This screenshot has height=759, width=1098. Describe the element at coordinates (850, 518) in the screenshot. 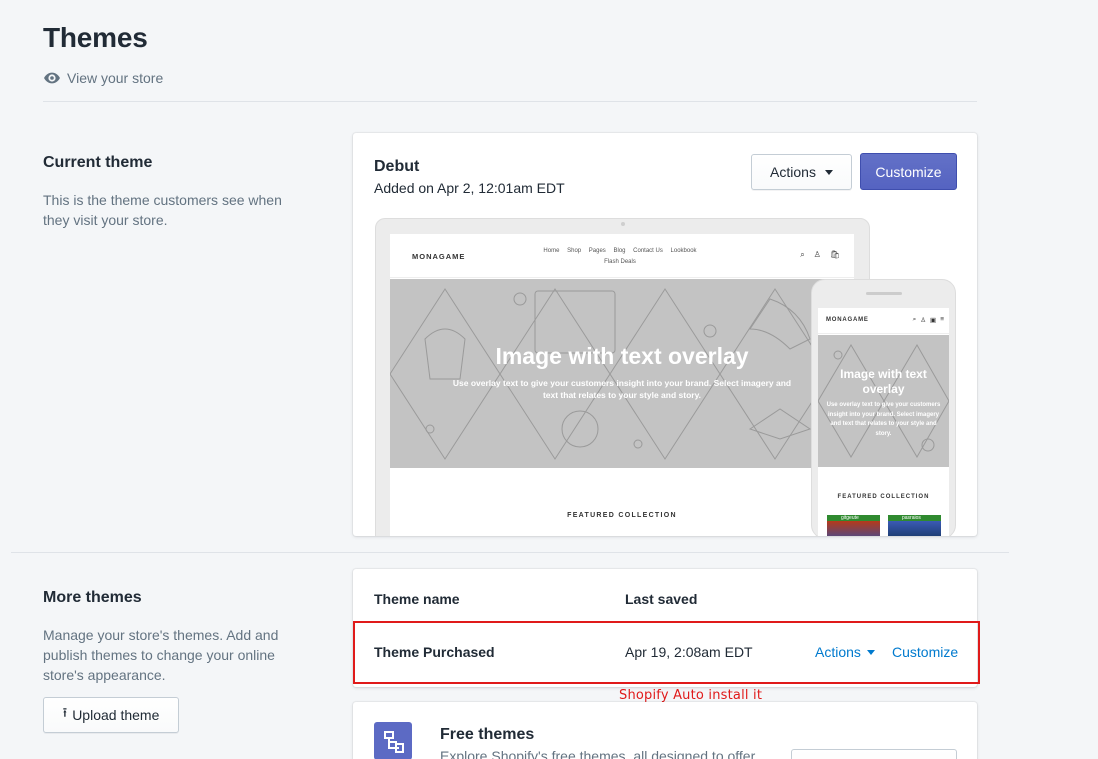

I see `product-label: gitgeute` at that location.